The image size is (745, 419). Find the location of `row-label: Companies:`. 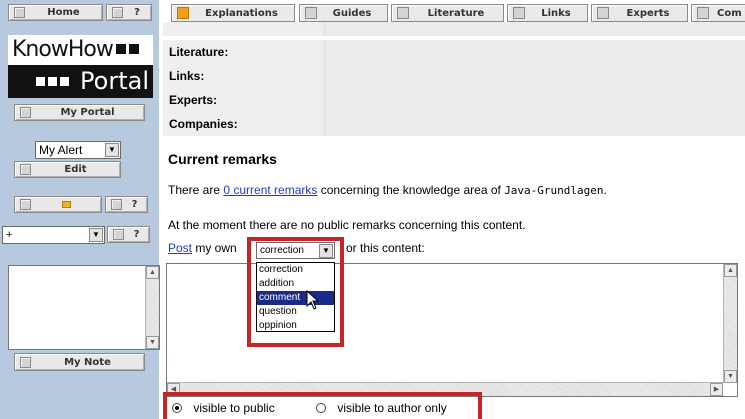

row-label: Companies: is located at coordinates (243, 124).